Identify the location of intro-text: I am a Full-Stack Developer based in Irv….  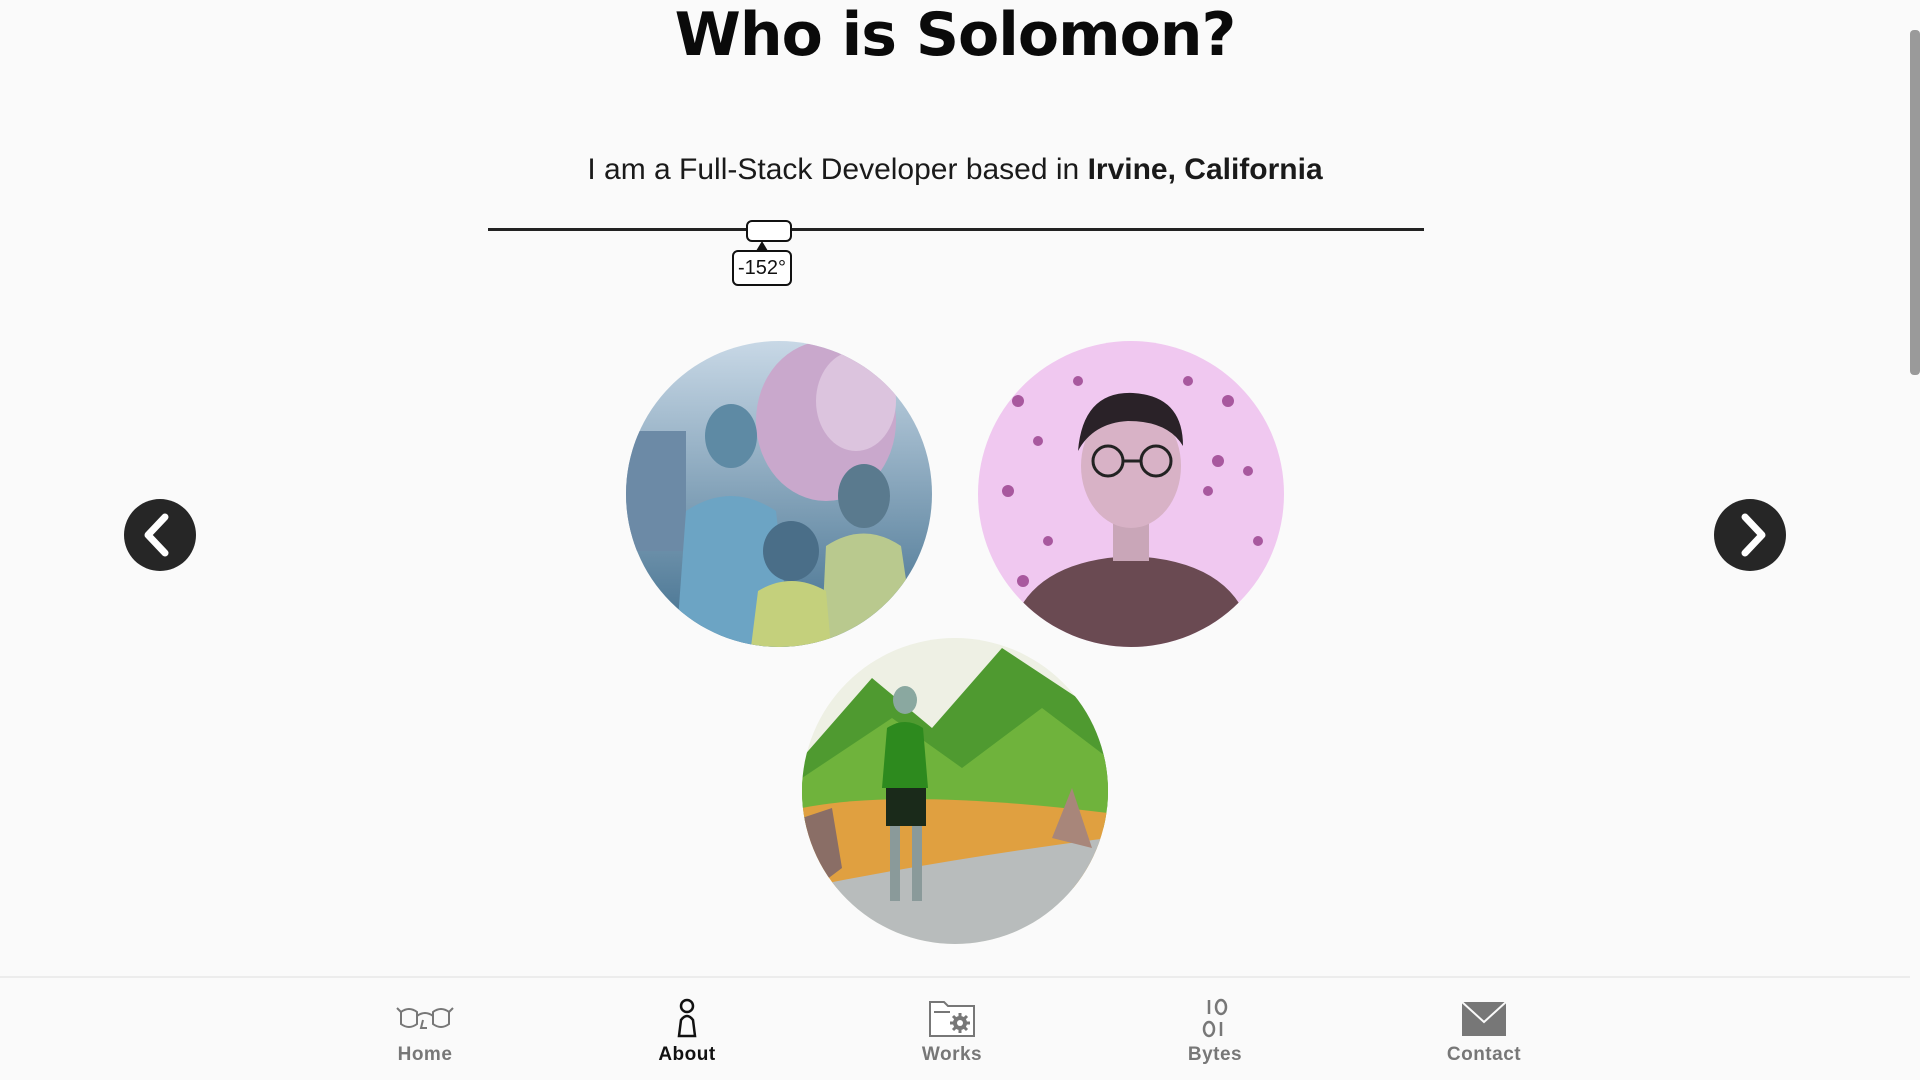
(955, 170).